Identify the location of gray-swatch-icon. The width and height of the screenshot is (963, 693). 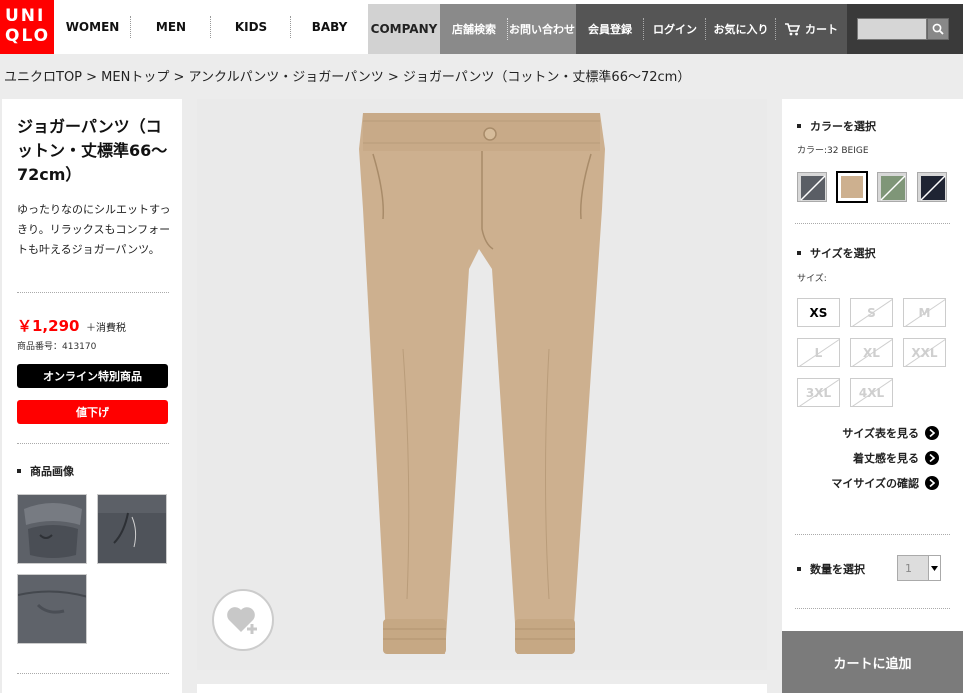
(812, 187).